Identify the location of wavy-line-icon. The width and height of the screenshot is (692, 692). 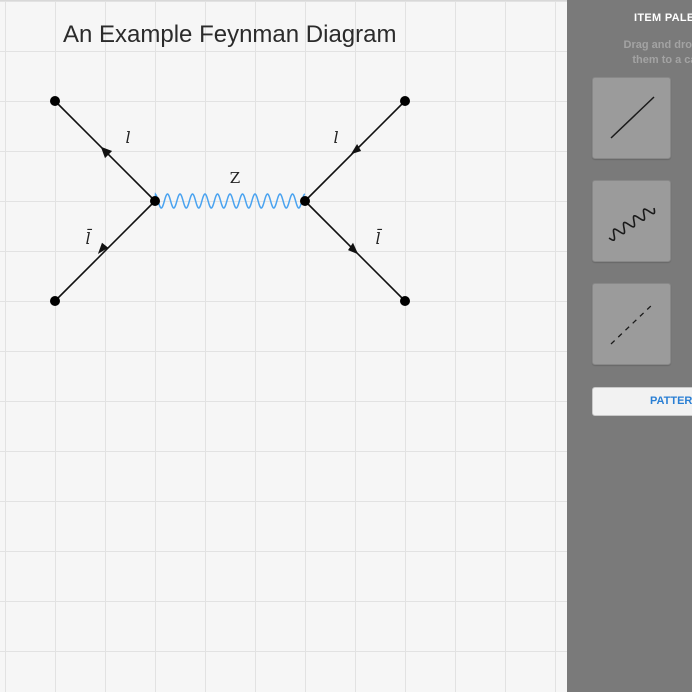
(632, 224).